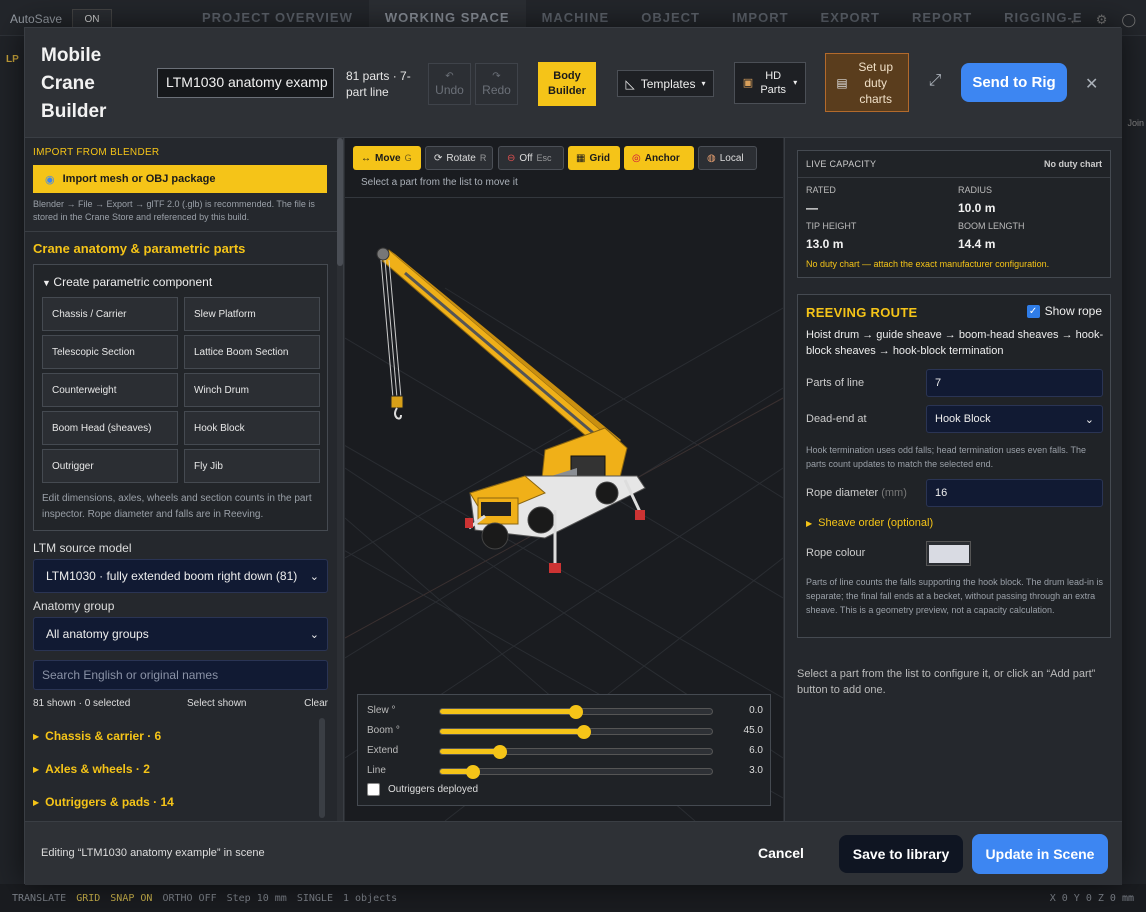  What do you see at coordinates (756, 770) in the screenshot?
I see `line-value: 3.0` at bounding box center [756, 770].